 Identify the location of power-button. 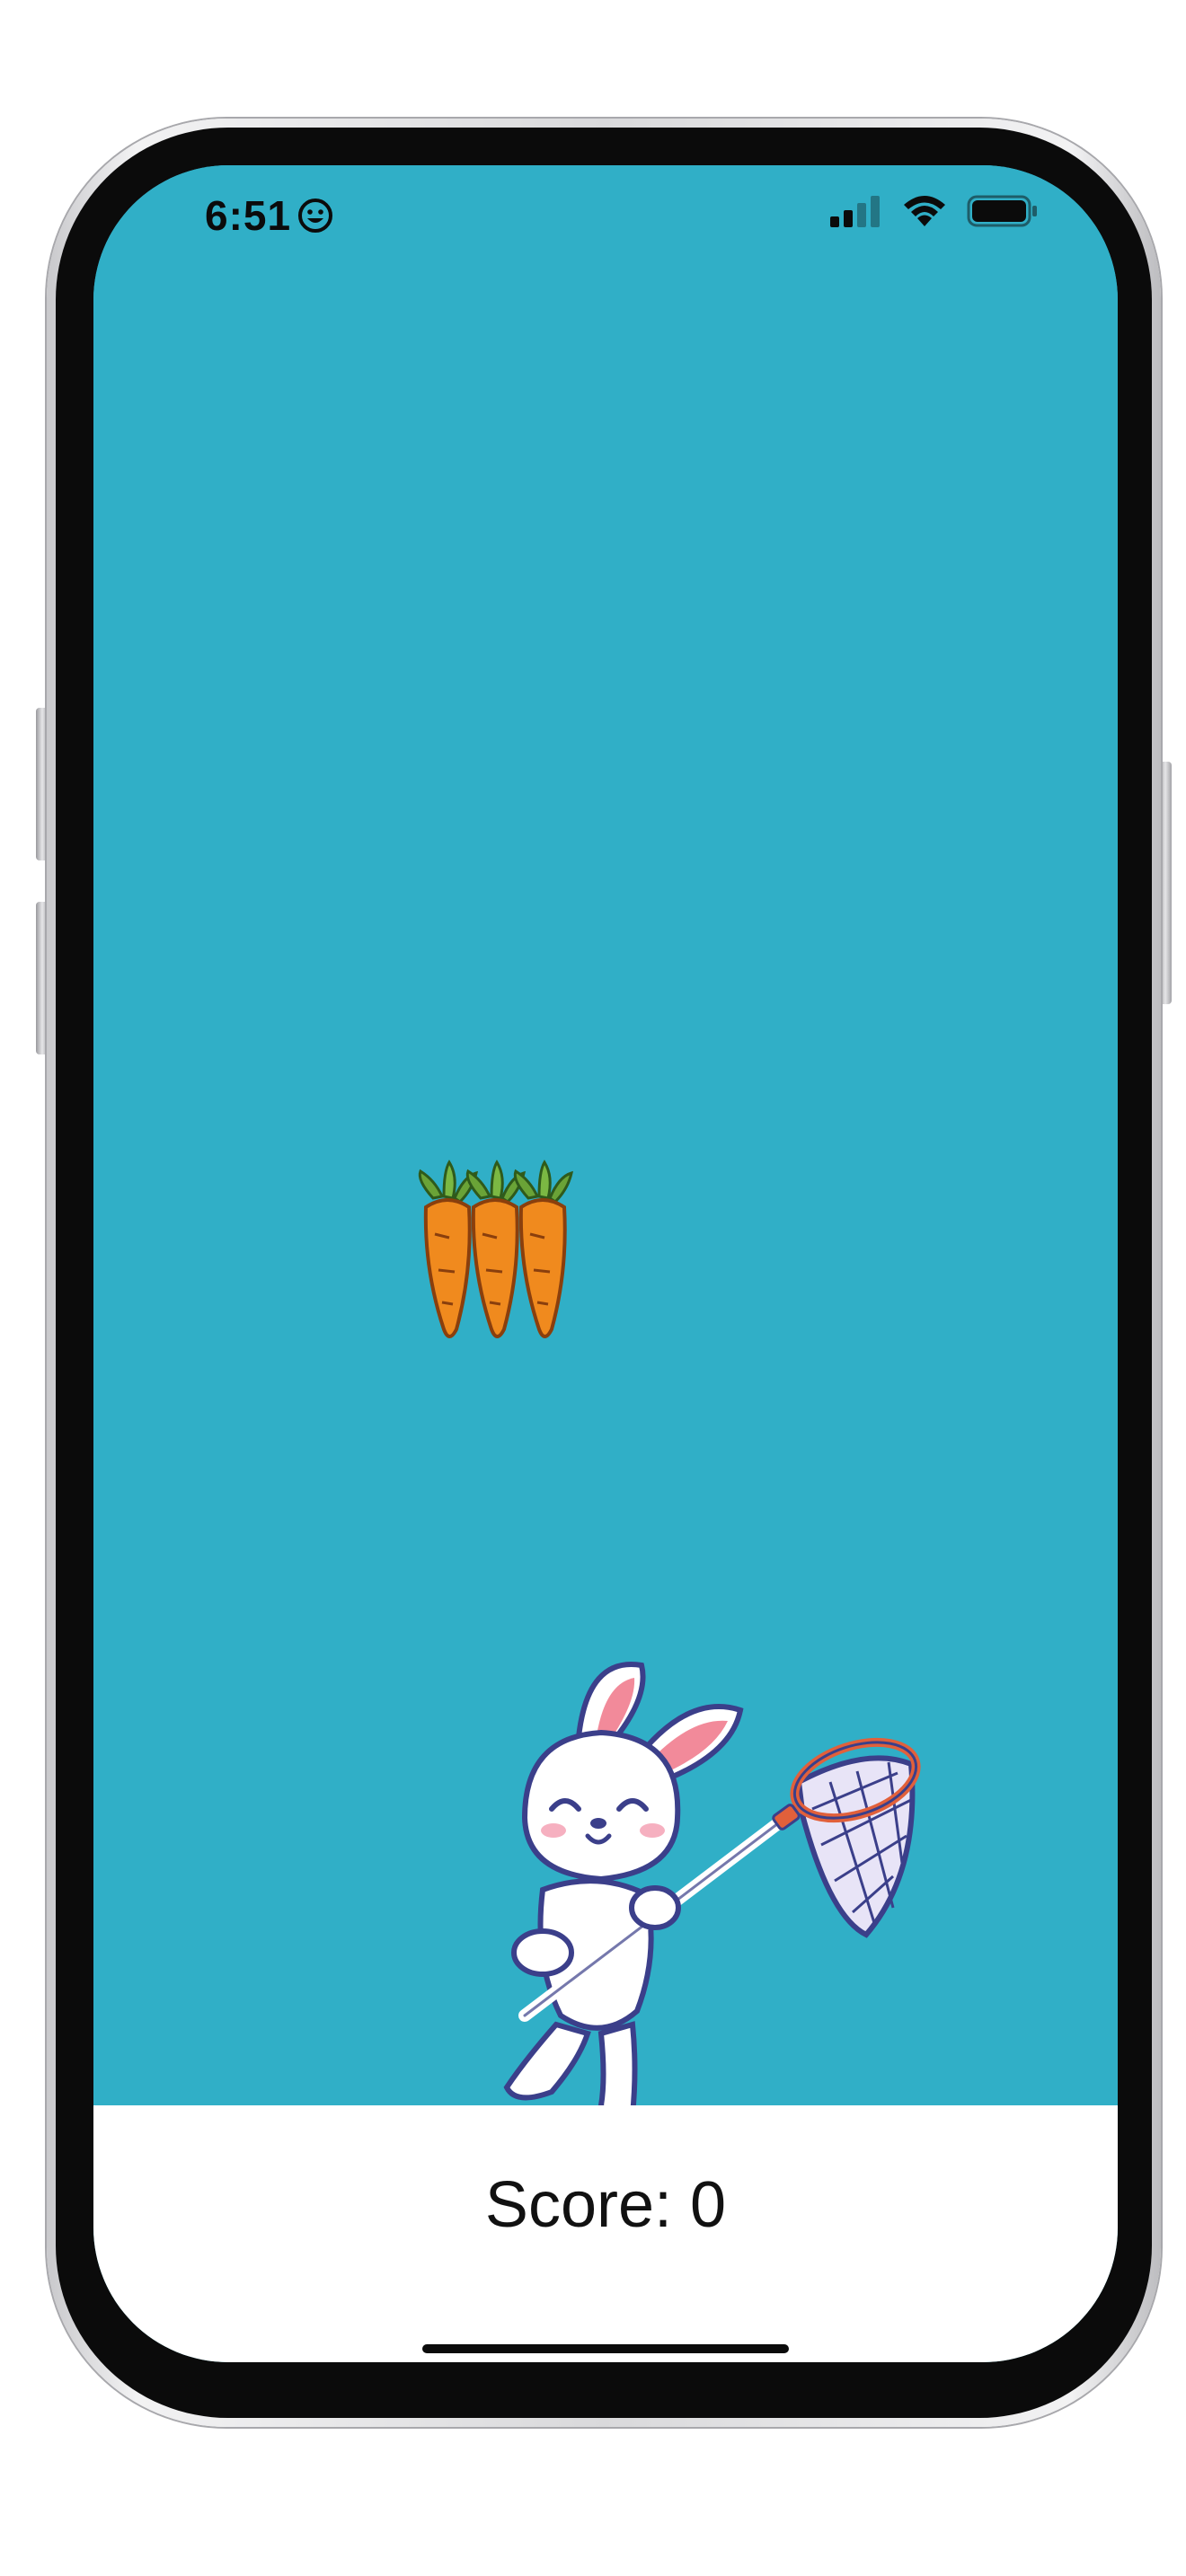
(1165, 883).